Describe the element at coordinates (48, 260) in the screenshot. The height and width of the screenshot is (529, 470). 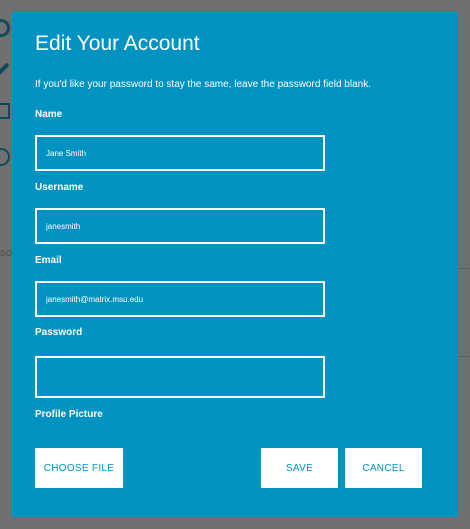
I see `email-label: Email` at that location.